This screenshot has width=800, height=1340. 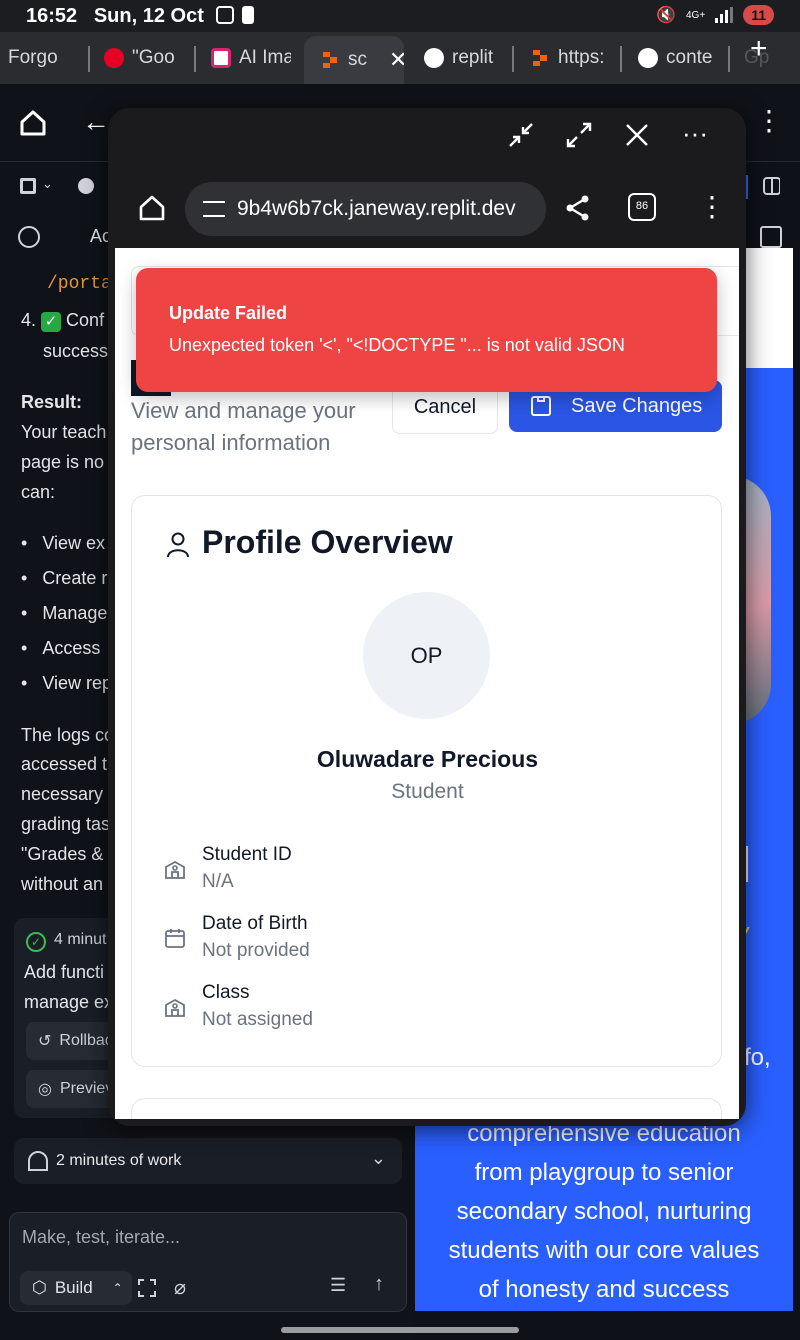 I want to click on tab-switcher-icon: 86, so click(x=642, y=207).